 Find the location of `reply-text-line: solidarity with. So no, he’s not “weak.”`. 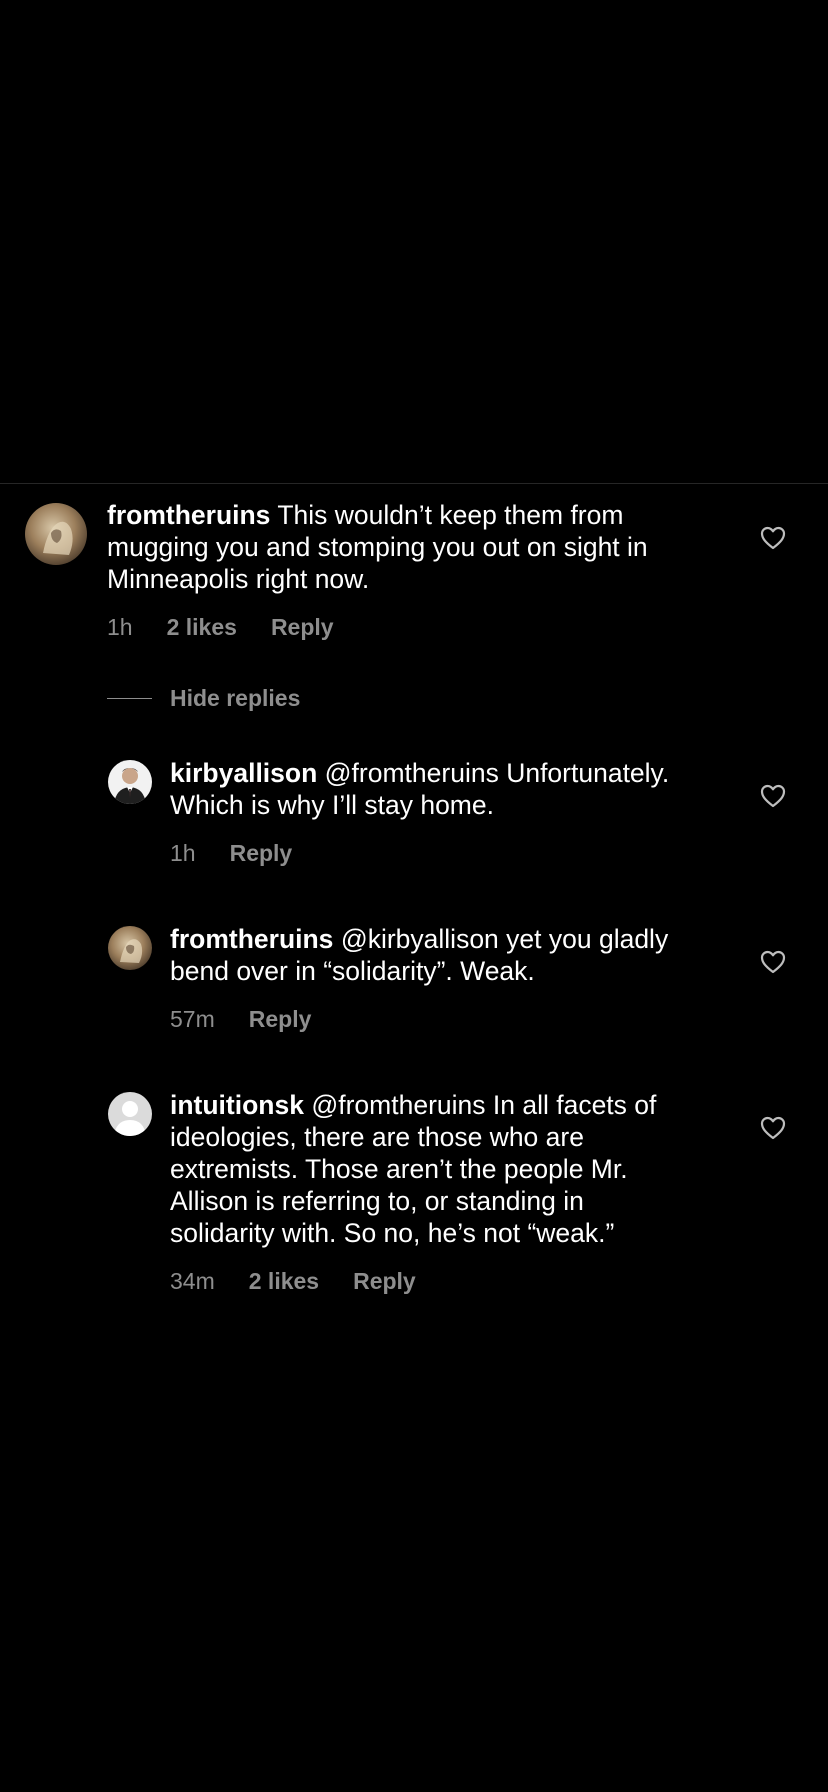

reply-text-line: solidarity with. So no, he’s not “weak.” is located at coordinates (392, 1233).